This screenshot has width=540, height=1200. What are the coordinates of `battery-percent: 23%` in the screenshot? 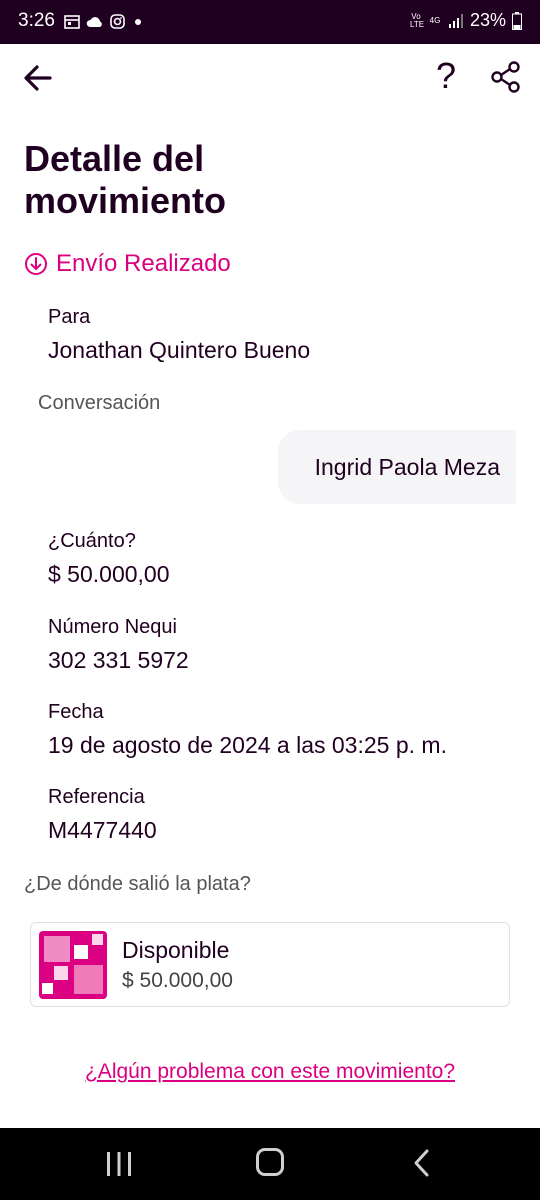 It's located at (487, 20).